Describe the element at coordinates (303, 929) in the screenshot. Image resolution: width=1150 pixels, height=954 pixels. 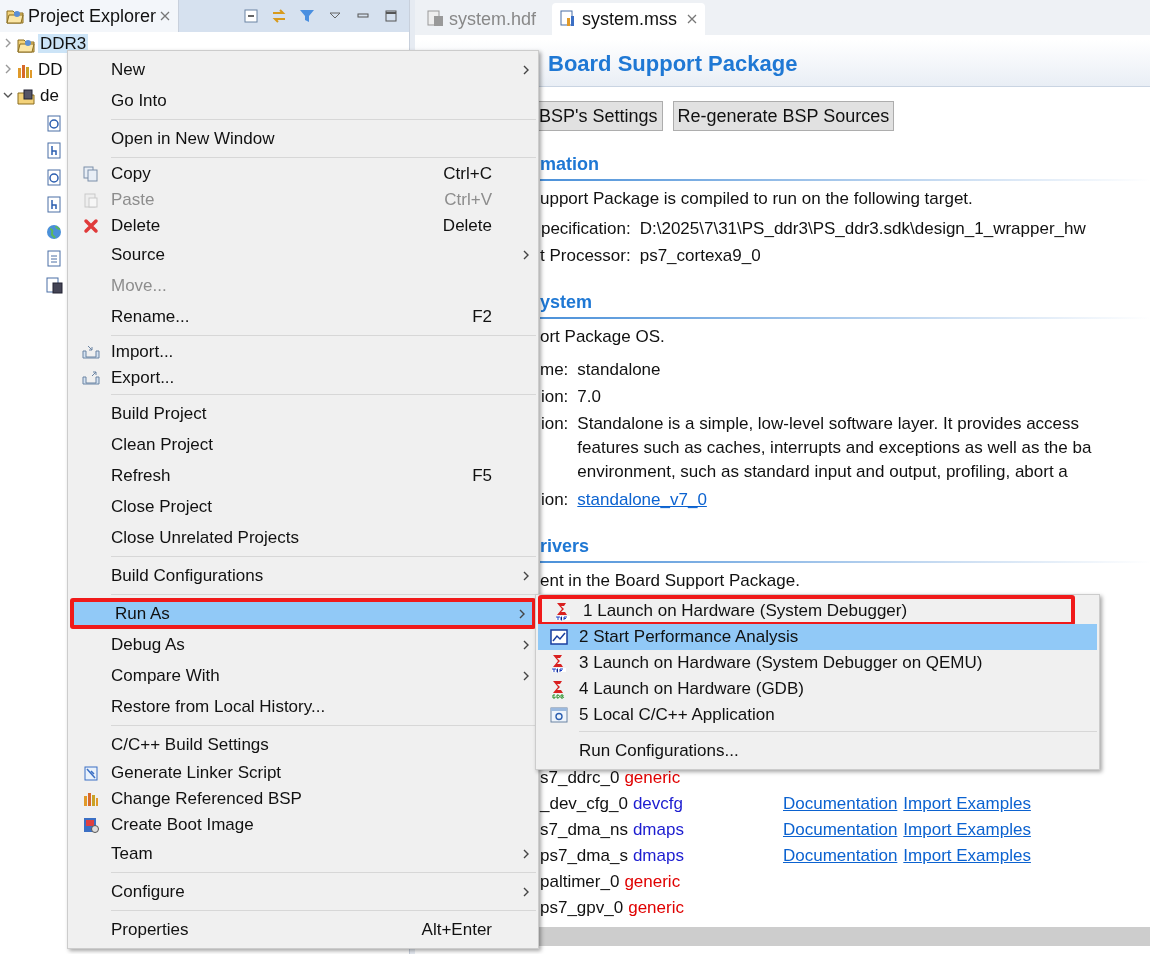
I see `menu-item: Properties Alt+Enter` at that location.